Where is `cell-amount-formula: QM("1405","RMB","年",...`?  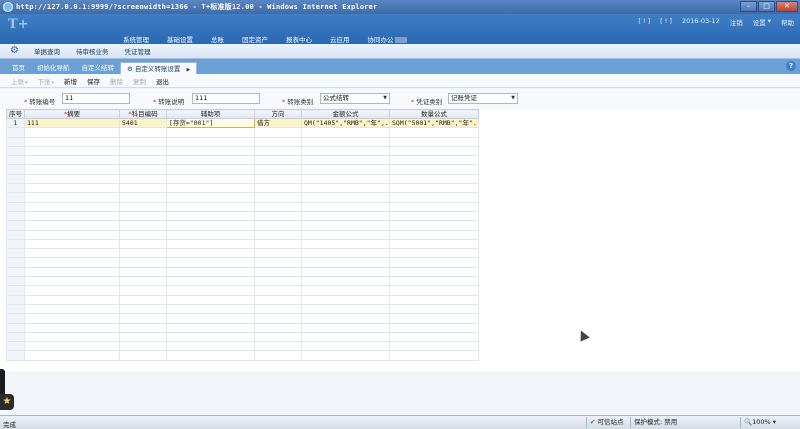 cell-amount-formula: QM("1405","RMB","年",... is located at coordinates (345, 123).